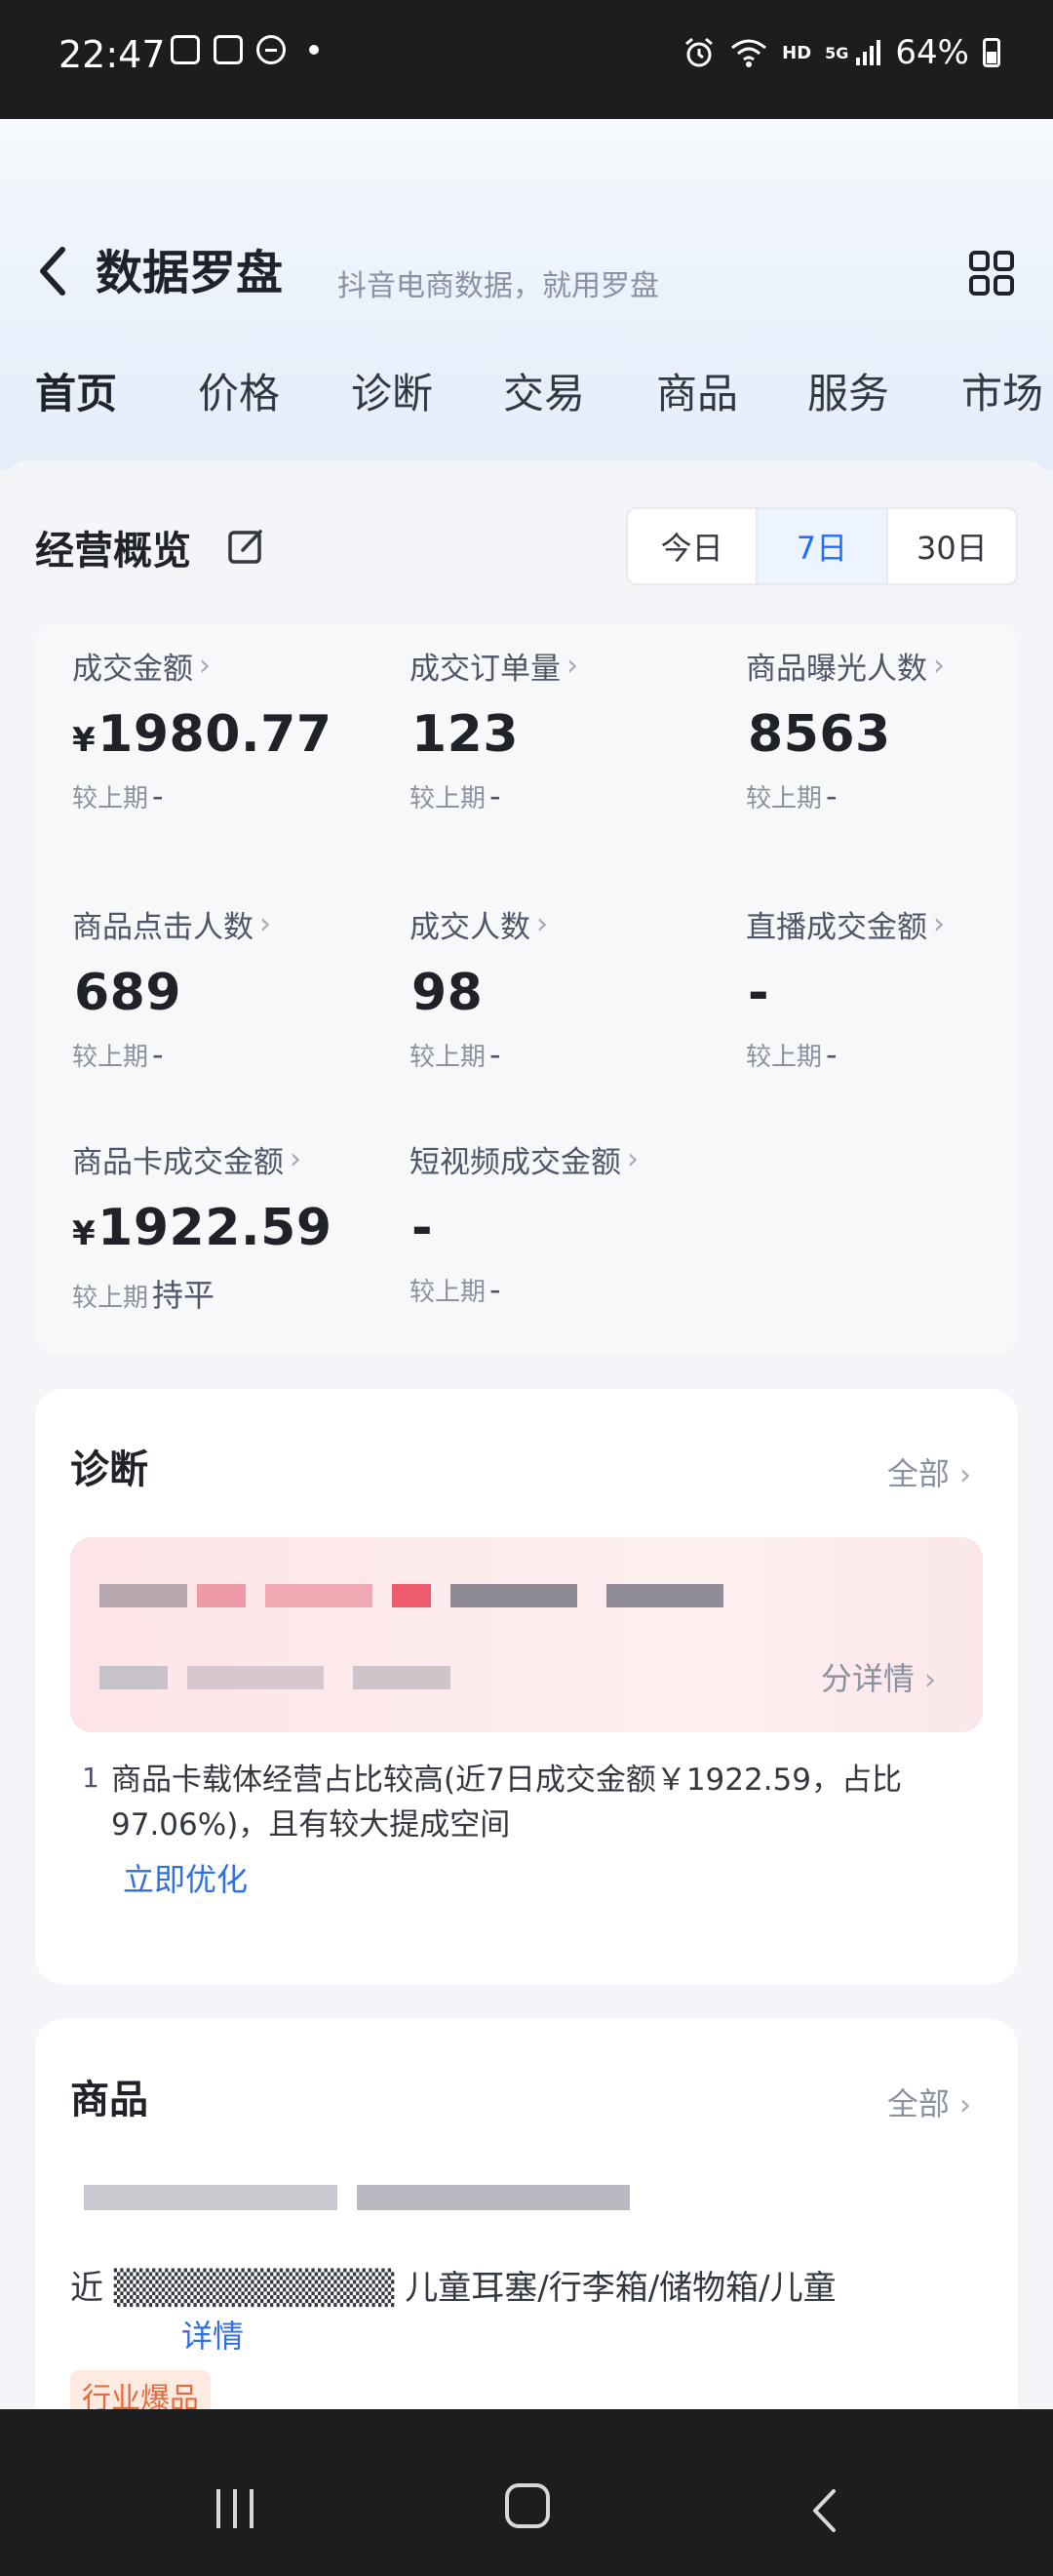 The width and height of the screenshot is (1053, 2576). I want to click on metric-short-video-gmv: 短视频成交金额 › - 较上期 -, so click(570, 1222).